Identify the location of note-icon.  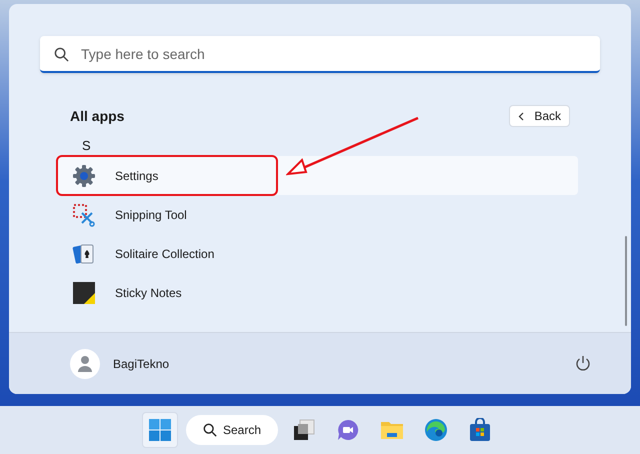
(84, 292).